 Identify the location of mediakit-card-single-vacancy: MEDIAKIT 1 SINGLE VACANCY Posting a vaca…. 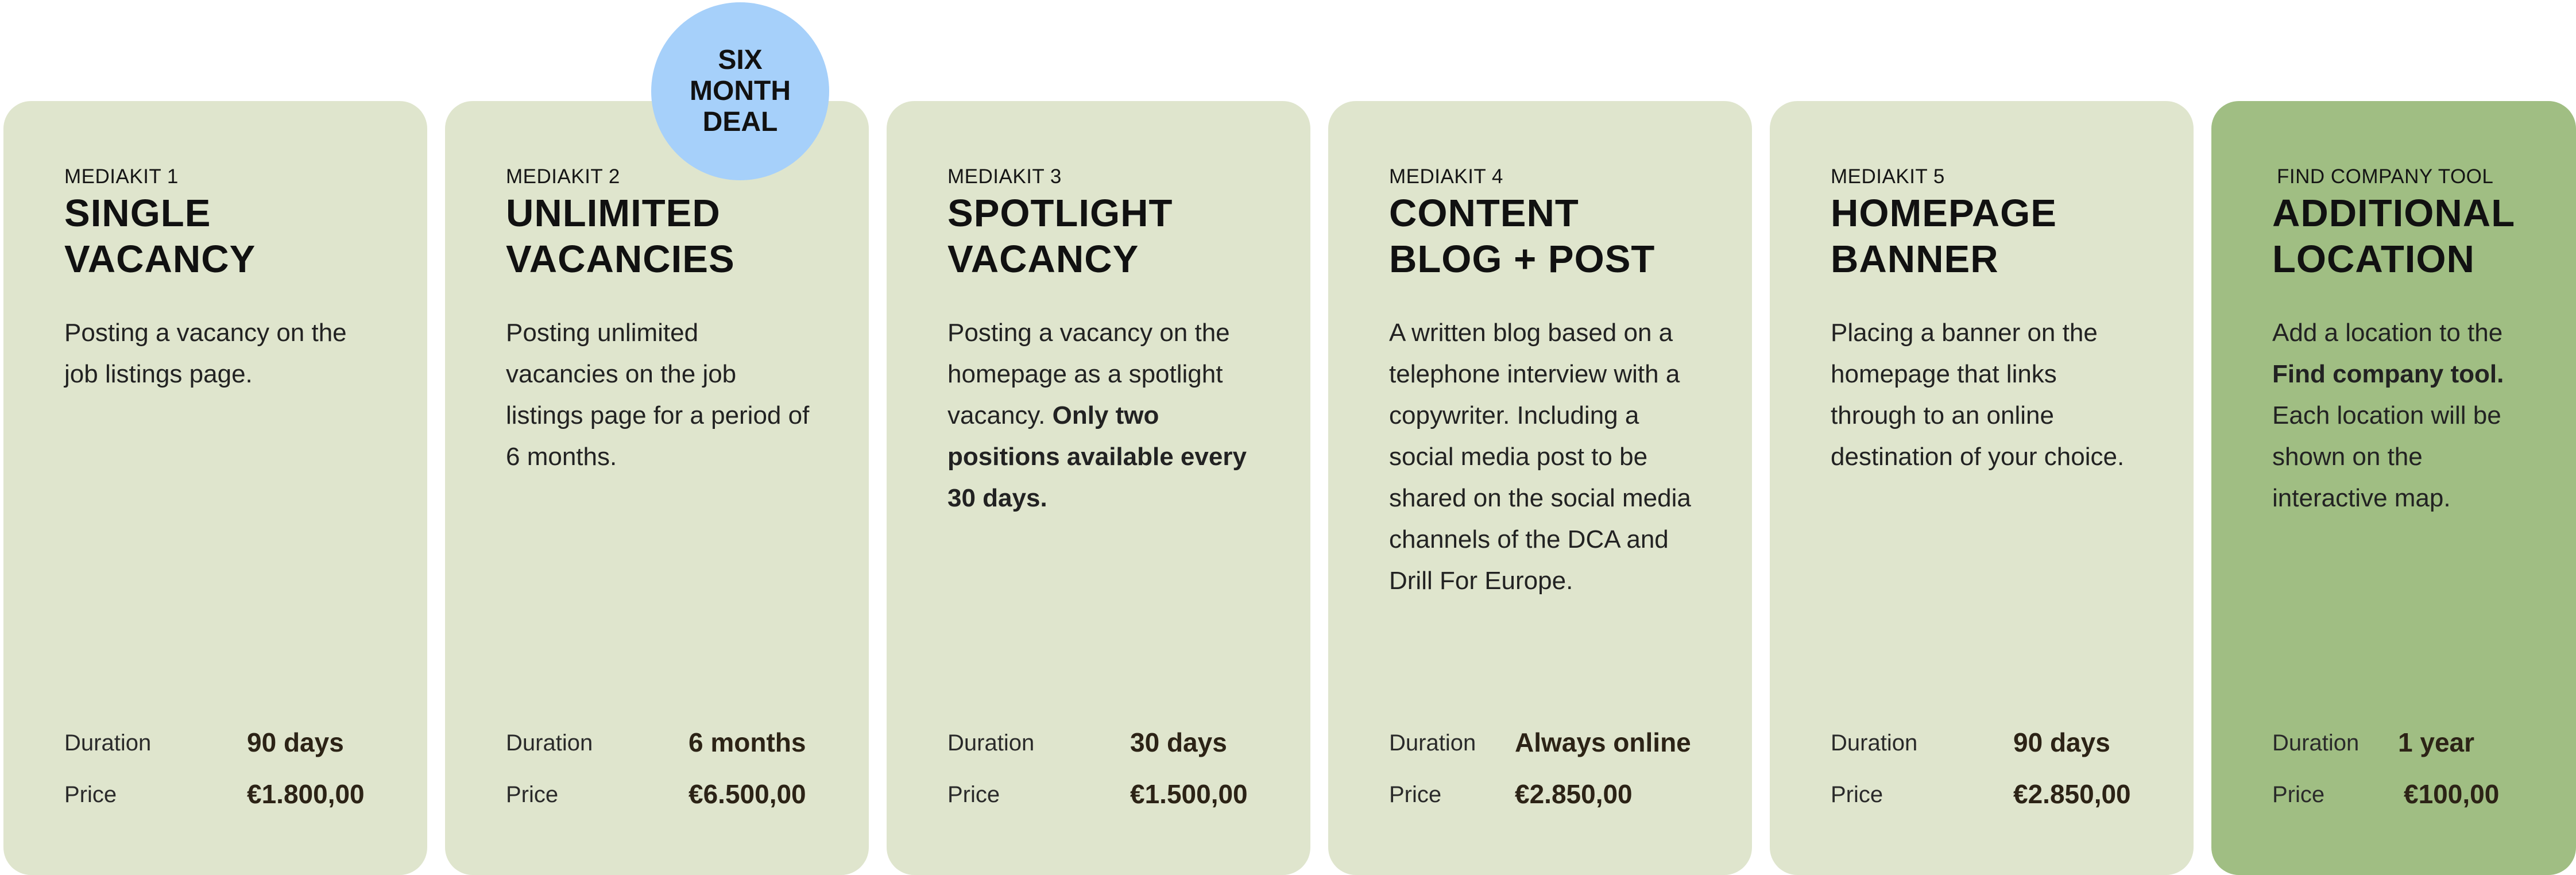
(215, 488).